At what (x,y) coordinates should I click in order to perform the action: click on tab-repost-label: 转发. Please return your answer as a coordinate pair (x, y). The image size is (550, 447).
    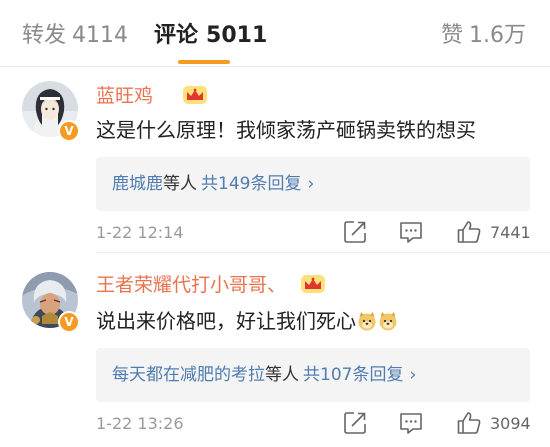
    Looking at the image, I should click on (44, 35).